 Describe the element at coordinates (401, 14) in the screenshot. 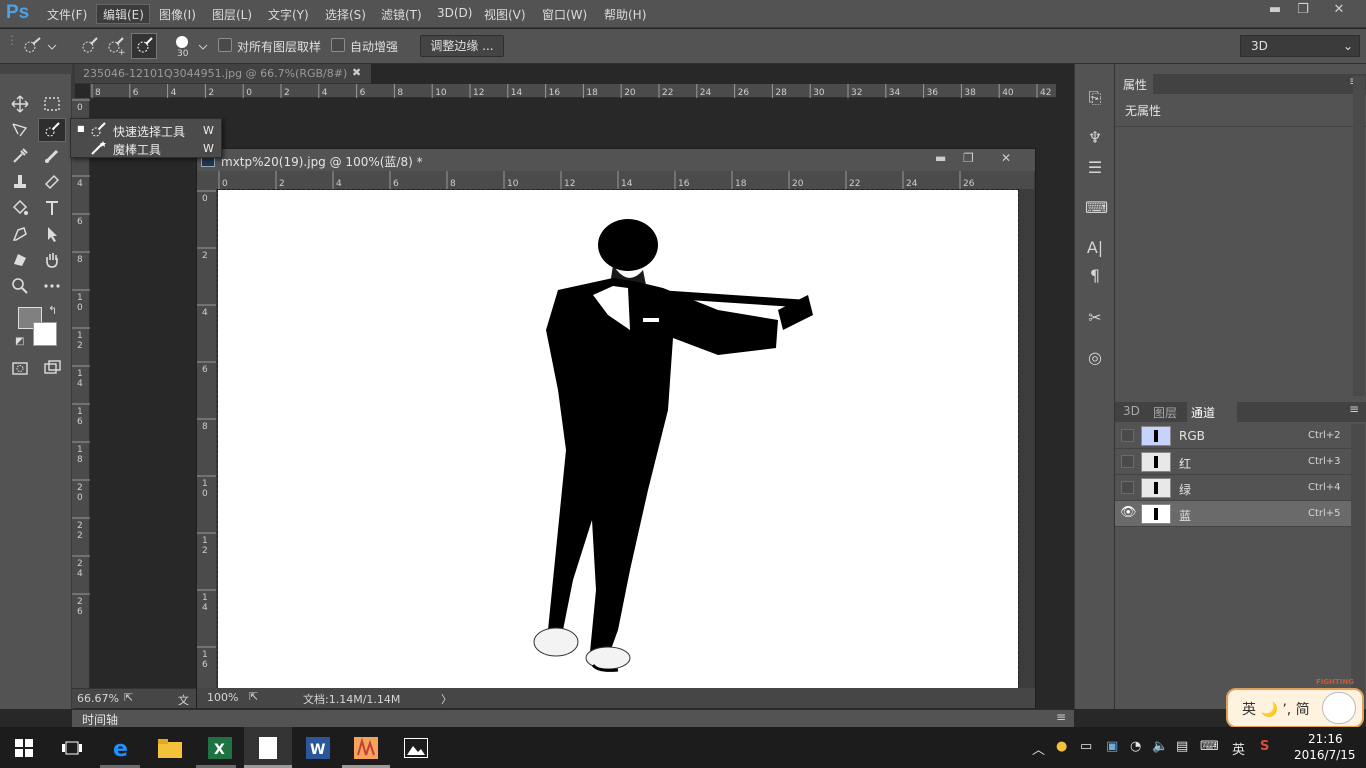

I see `menu-filter: 滤镜(T)` at that location.